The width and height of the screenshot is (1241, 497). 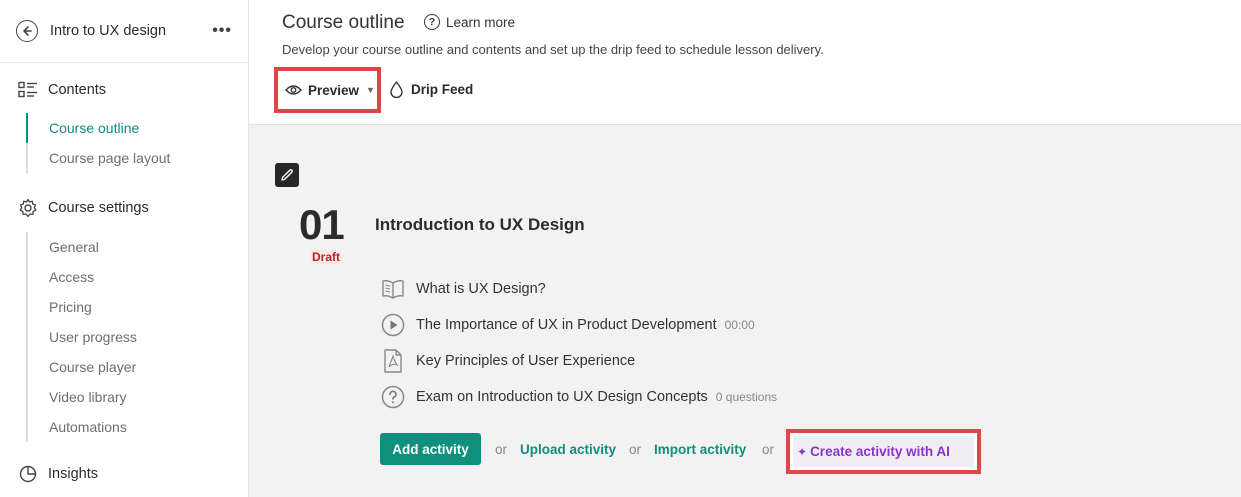 I want to click on add-activity-button: Add activity, so click(x=430, y=449).